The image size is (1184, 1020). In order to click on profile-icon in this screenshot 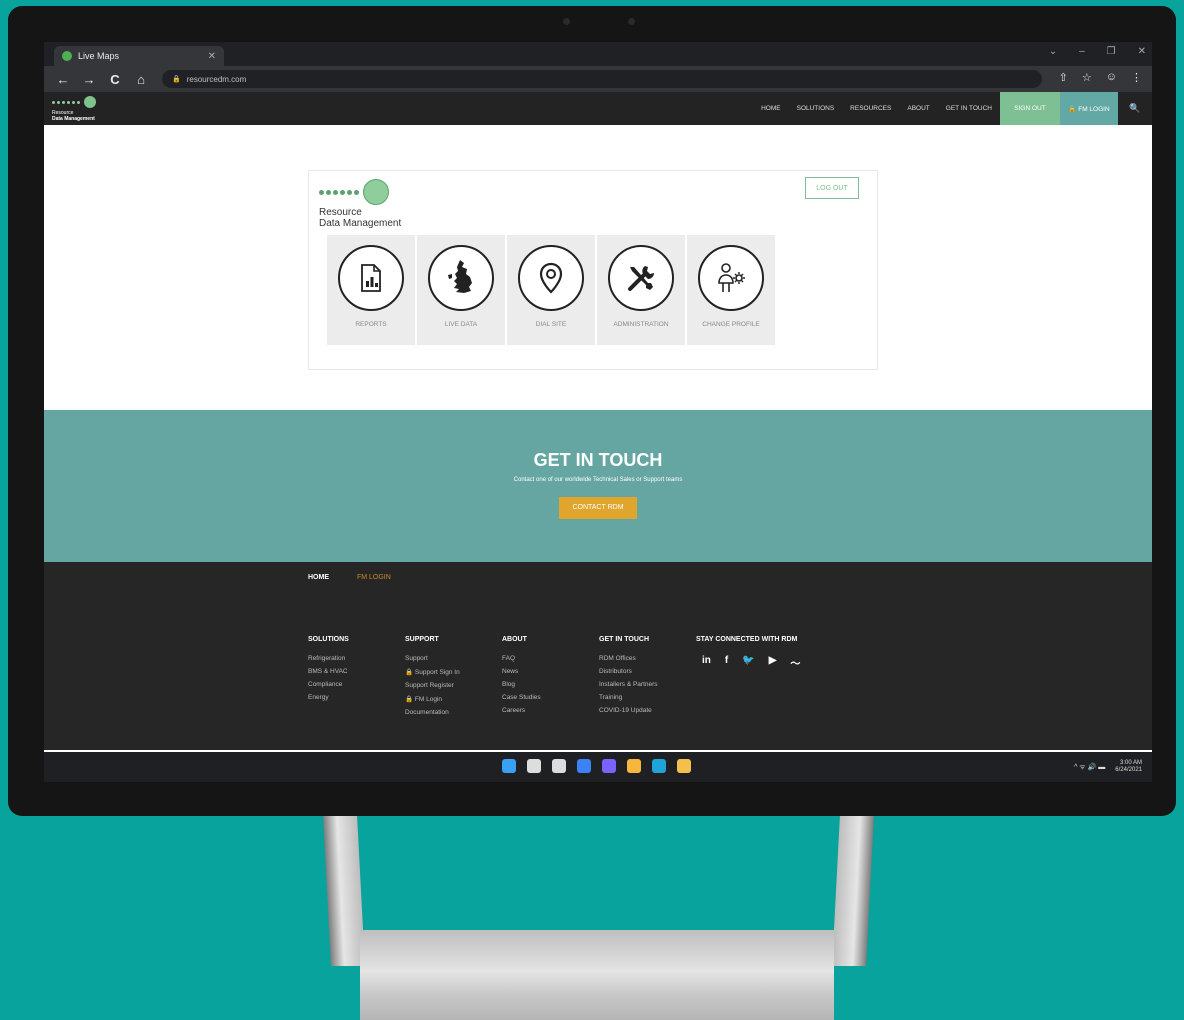, I will do `click(731, 278)`.